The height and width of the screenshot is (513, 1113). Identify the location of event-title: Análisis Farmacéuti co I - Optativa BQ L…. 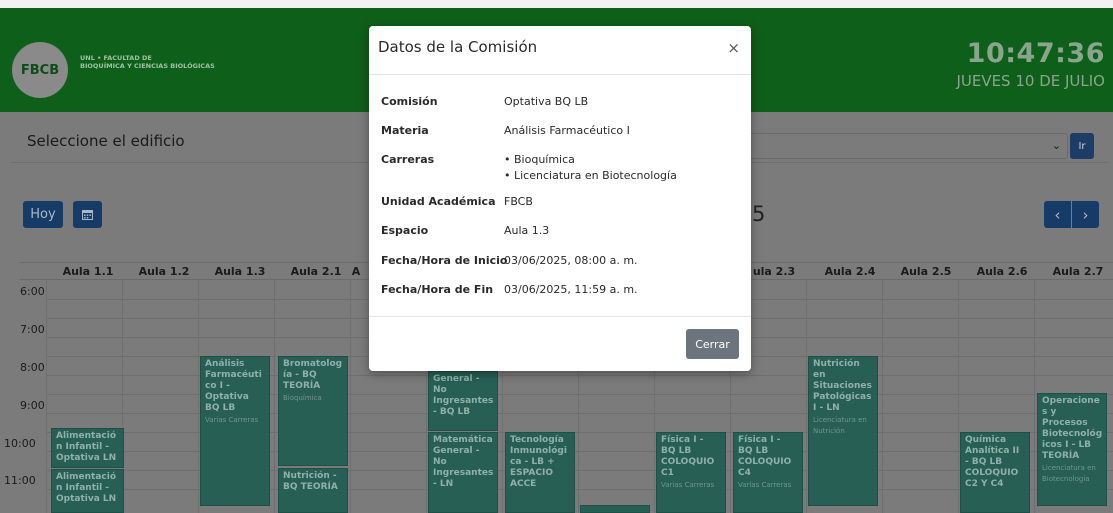
(233, 386).